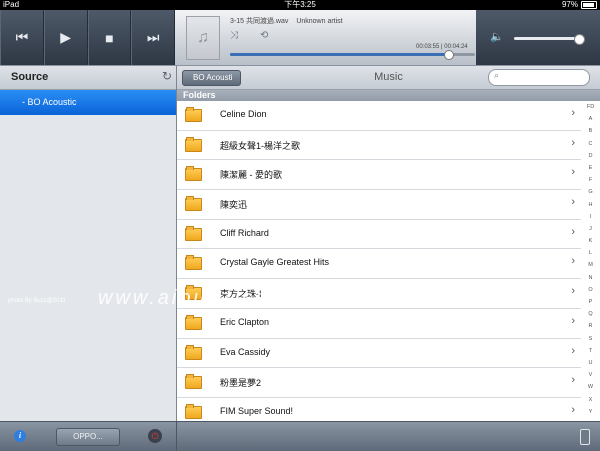 Image resolution: width=600 pixels, height=451 pixels. I want to click on section-header-folders: Folders, so click(388, 95).